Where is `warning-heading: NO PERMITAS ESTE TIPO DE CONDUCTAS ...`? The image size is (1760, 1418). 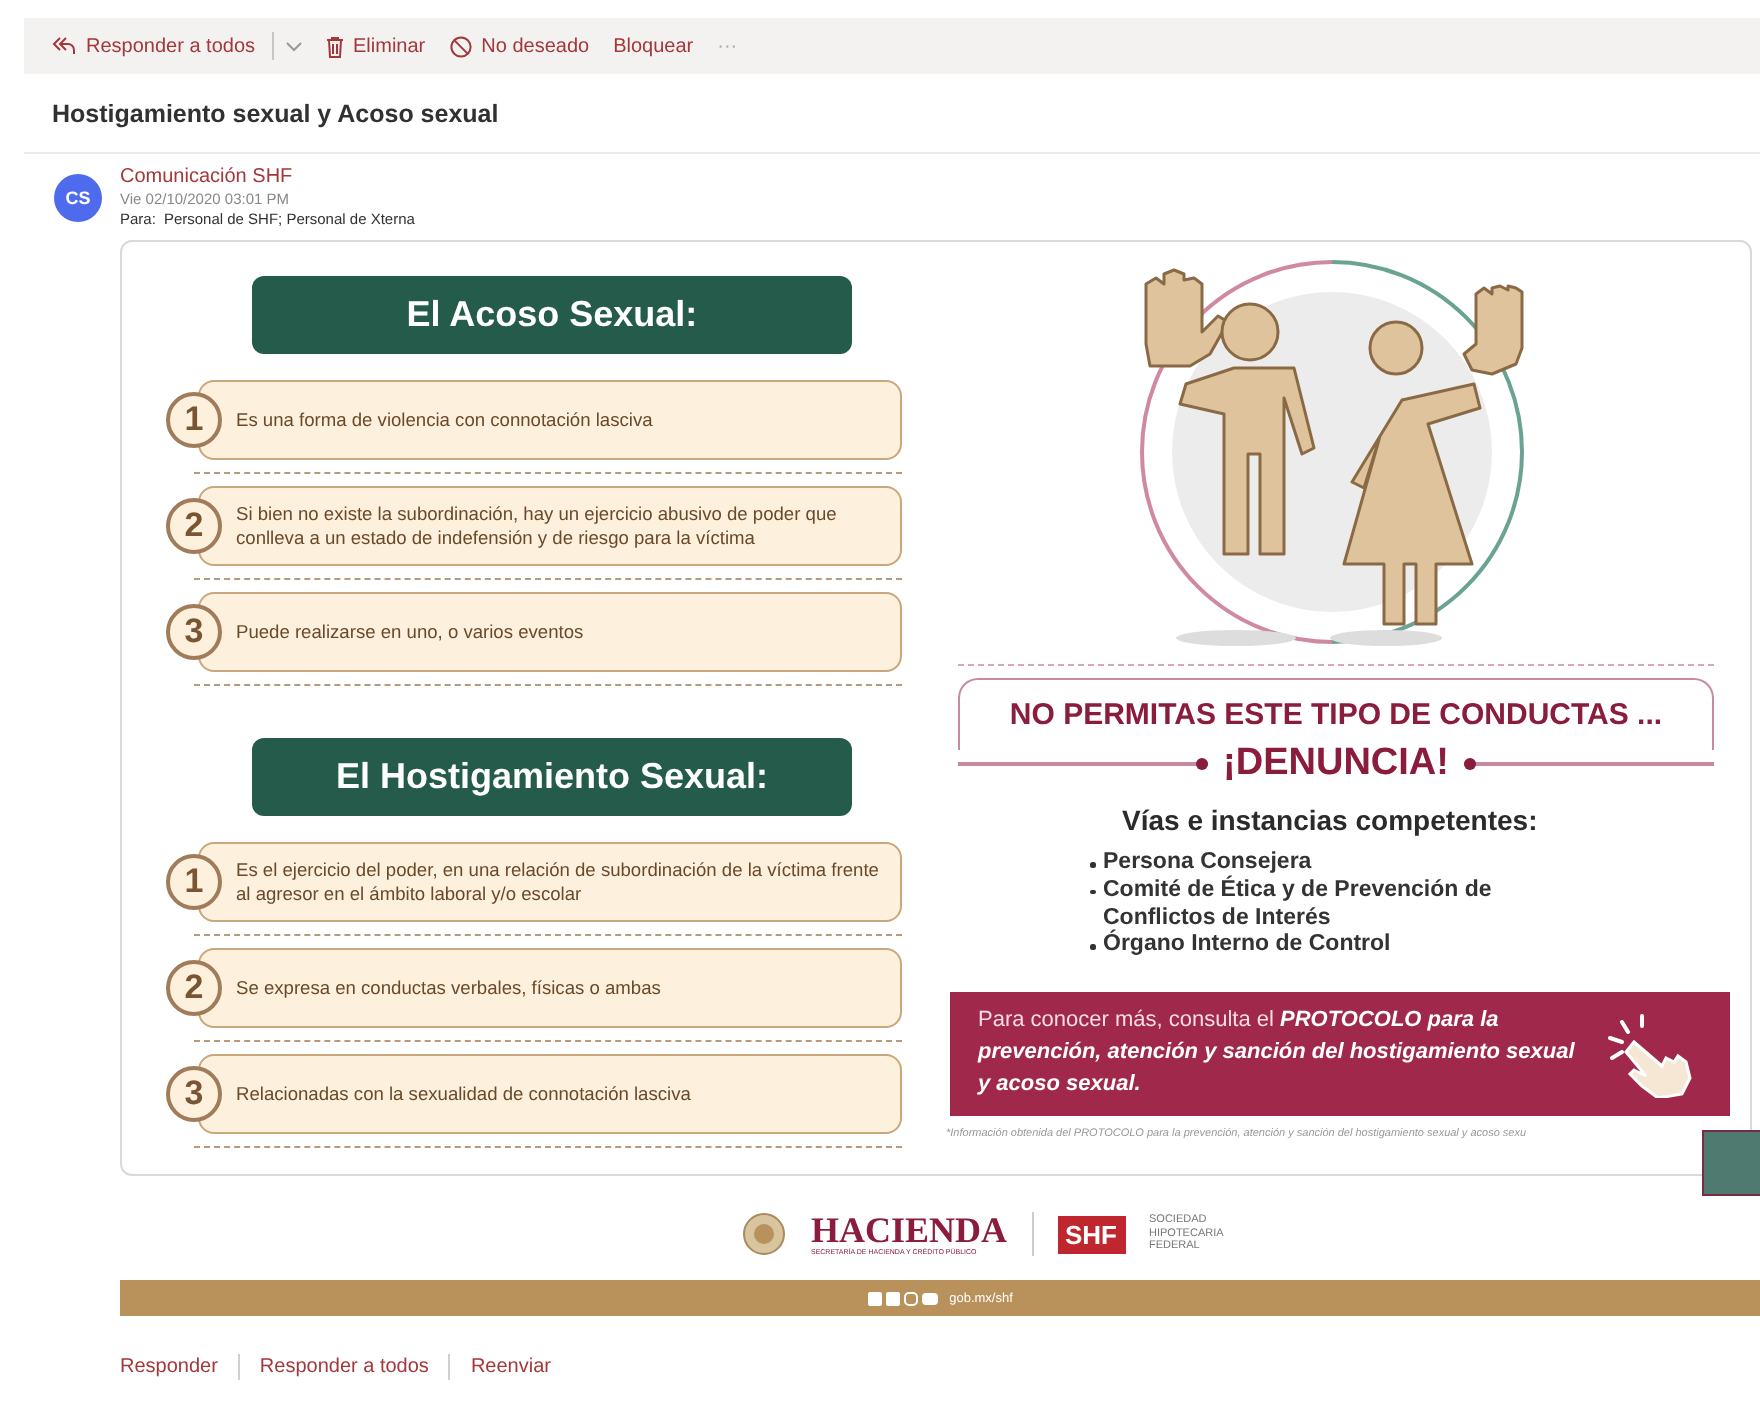 warning-heading: NO PERMITAS ESTE TIPO DE CONDUCTAS ... is located at coordinates (1336, 714).